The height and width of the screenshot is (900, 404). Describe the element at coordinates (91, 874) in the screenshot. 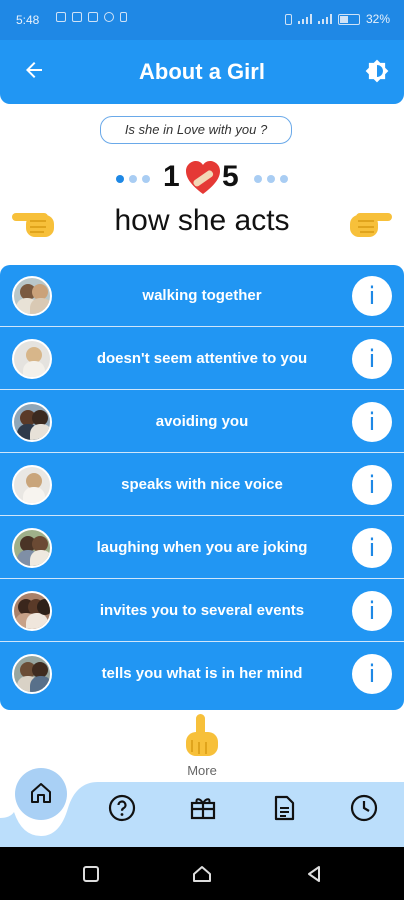

I see `recents-icon` at that location.